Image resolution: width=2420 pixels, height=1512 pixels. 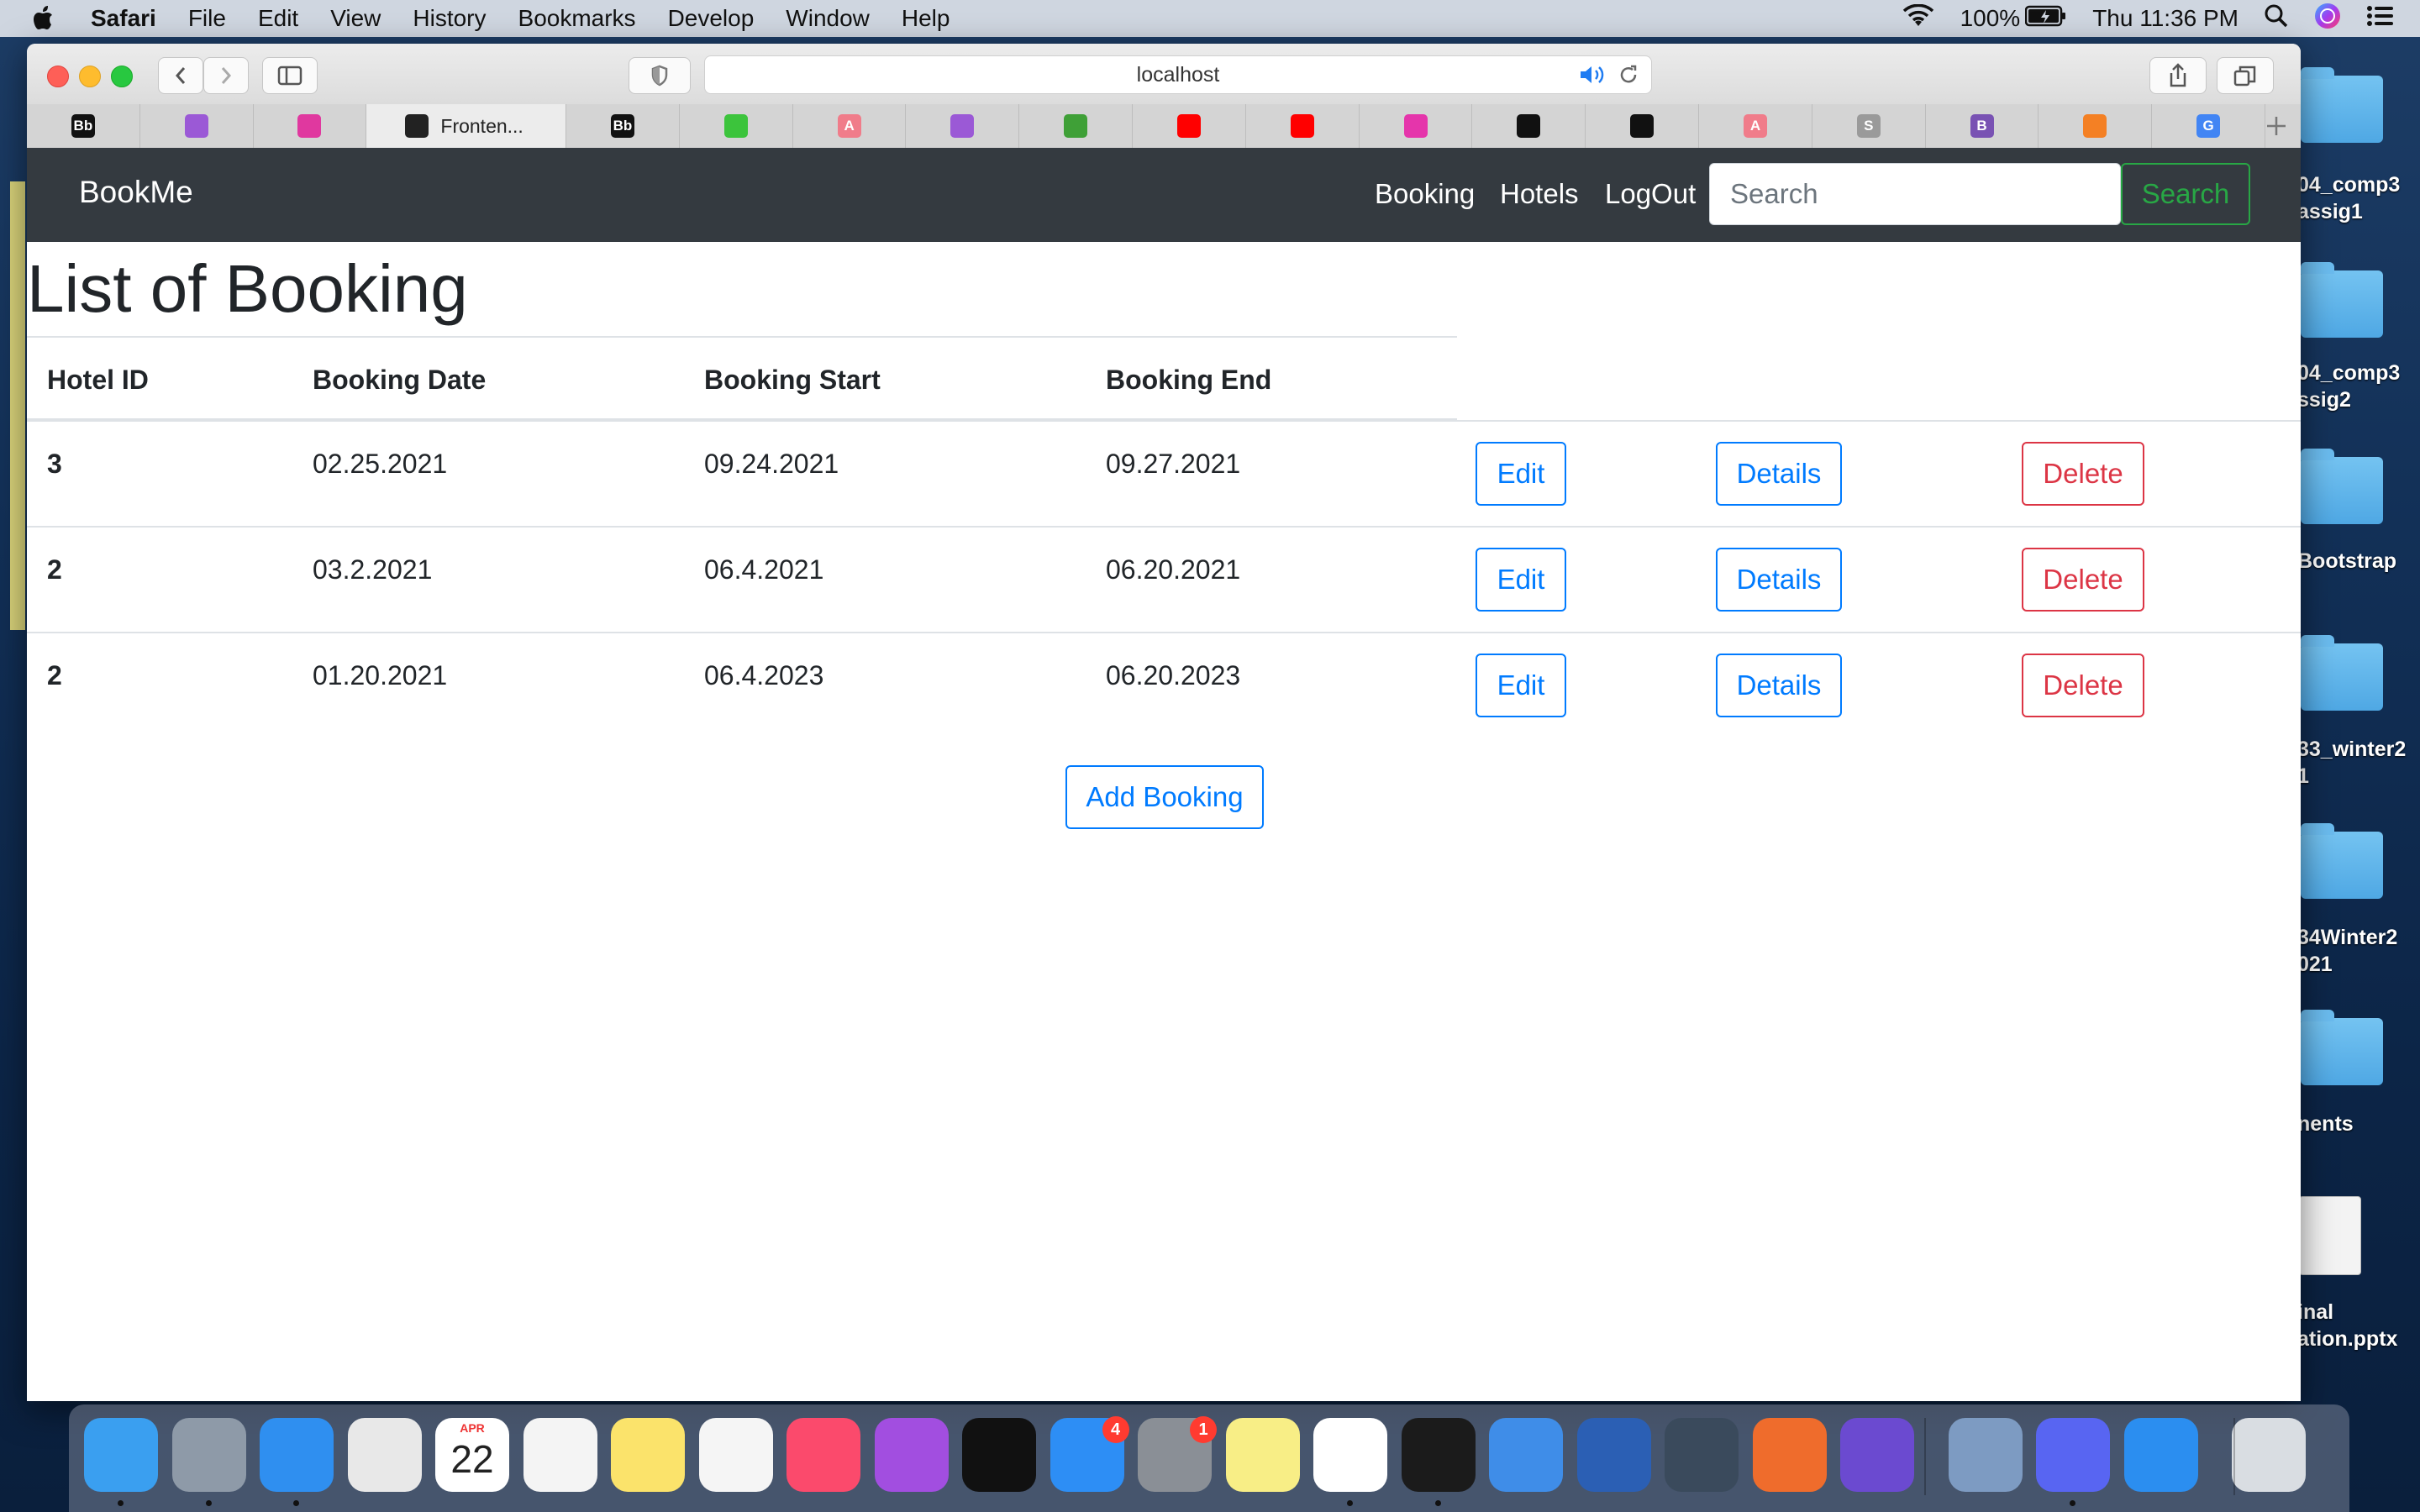 What do you see at coordinates (2358, 386) in the screenshot?
I see `desktop-item-label: 04_comp3 ssig2` at bounding box center [2358, 386].